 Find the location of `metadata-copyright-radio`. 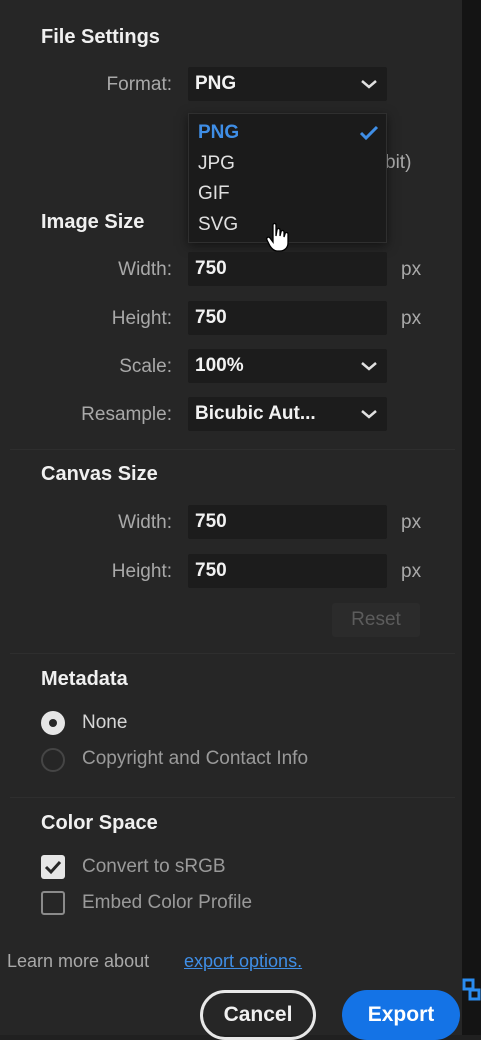

metadata-copyright-radio is located at coordinates (53, 760).